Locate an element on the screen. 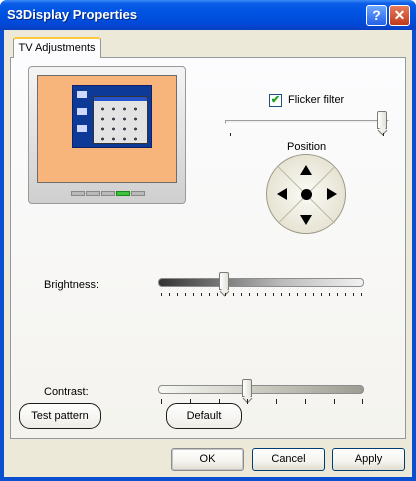  cancel-button: Cancel is located at coordinates (288, 459).